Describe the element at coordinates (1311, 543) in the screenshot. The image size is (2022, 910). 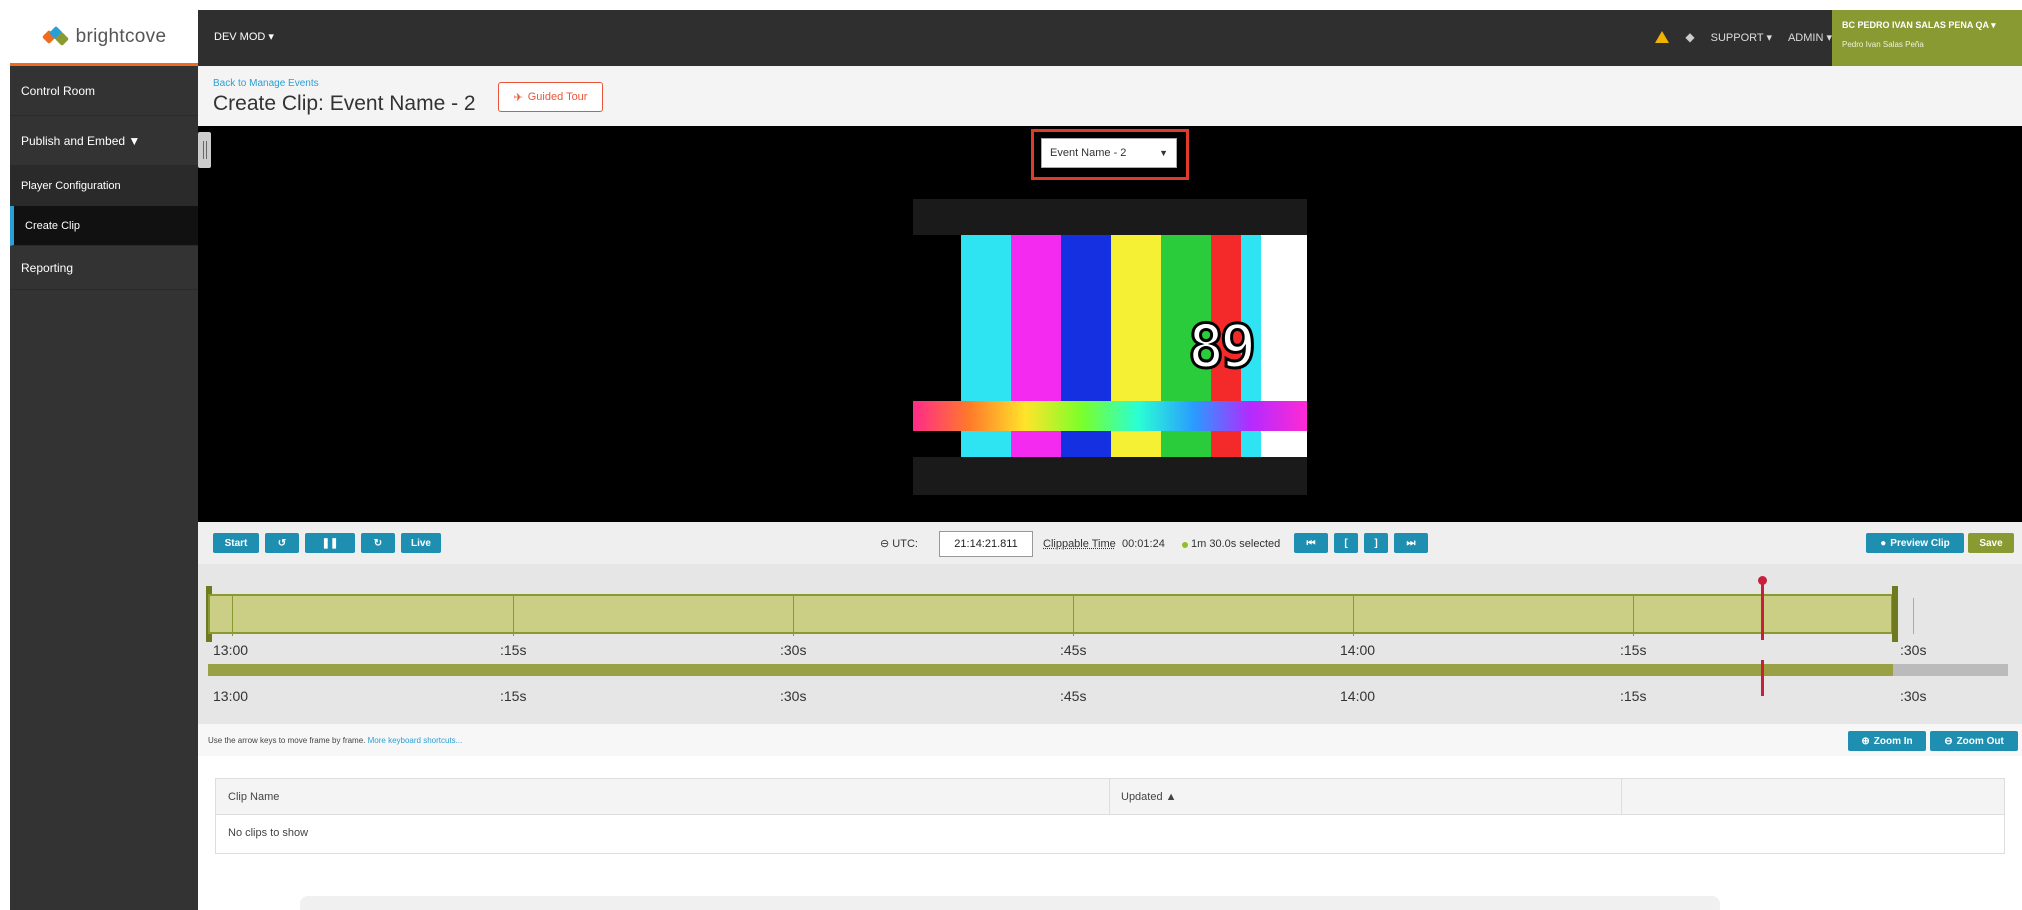
I see `jump-start-icon: ⏮` at that location.